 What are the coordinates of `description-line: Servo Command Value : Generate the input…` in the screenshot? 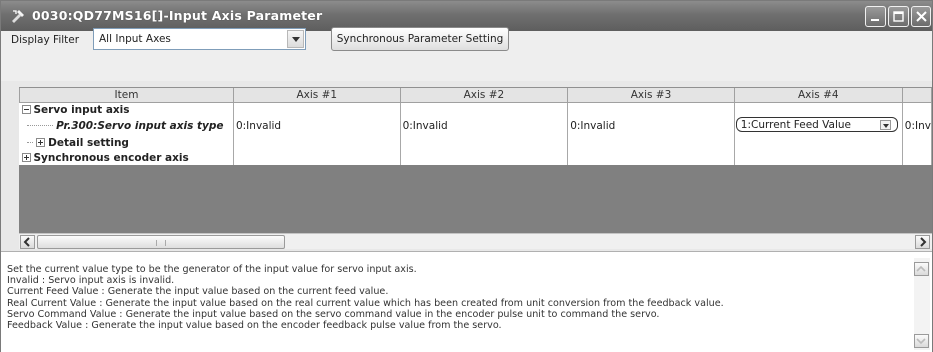 It's located at (333, 314).